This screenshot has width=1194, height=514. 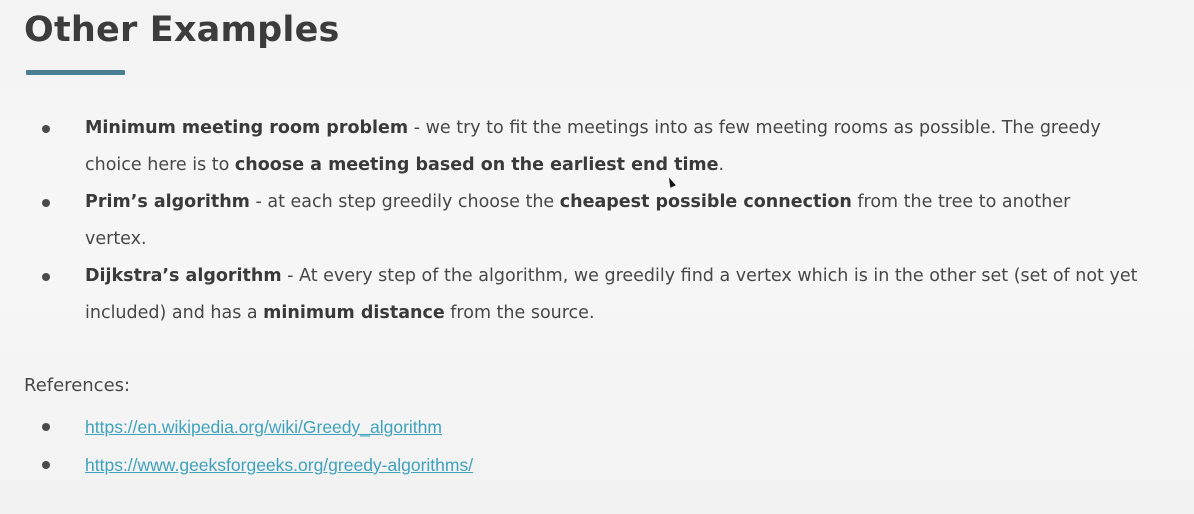 What do you see at coordinates (247, 128) in the screenshot?
I see `bullet-heading: Minimum meeting room problem` at bounding box center [247, 128].